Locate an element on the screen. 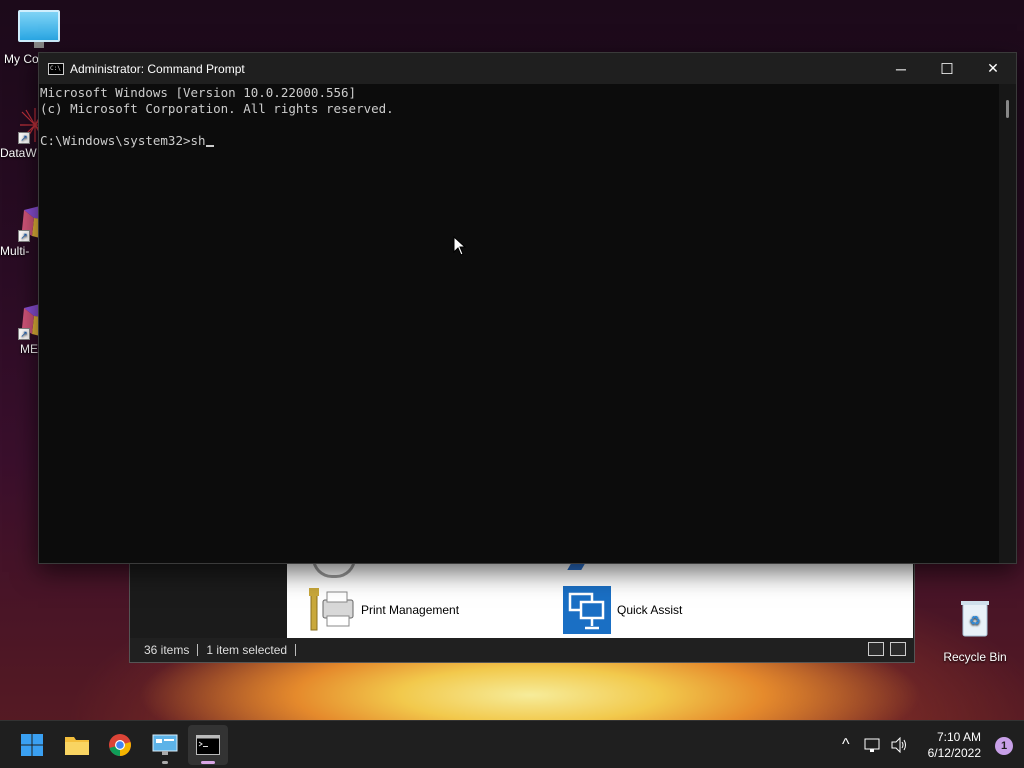  taskbar-file-explorer is located at coordinates (77, 745).